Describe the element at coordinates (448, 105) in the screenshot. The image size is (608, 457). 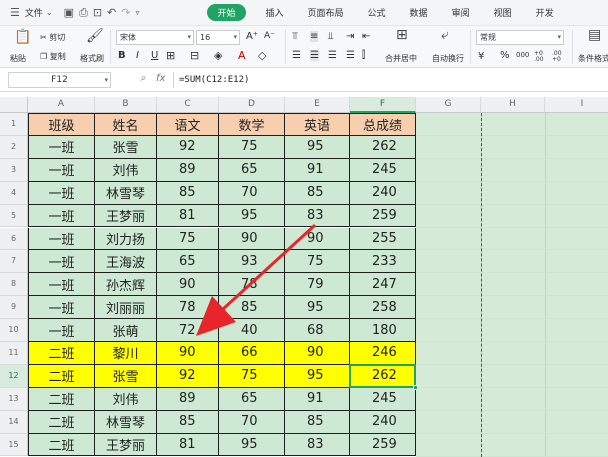
I see `column-header-g: G` at that location.